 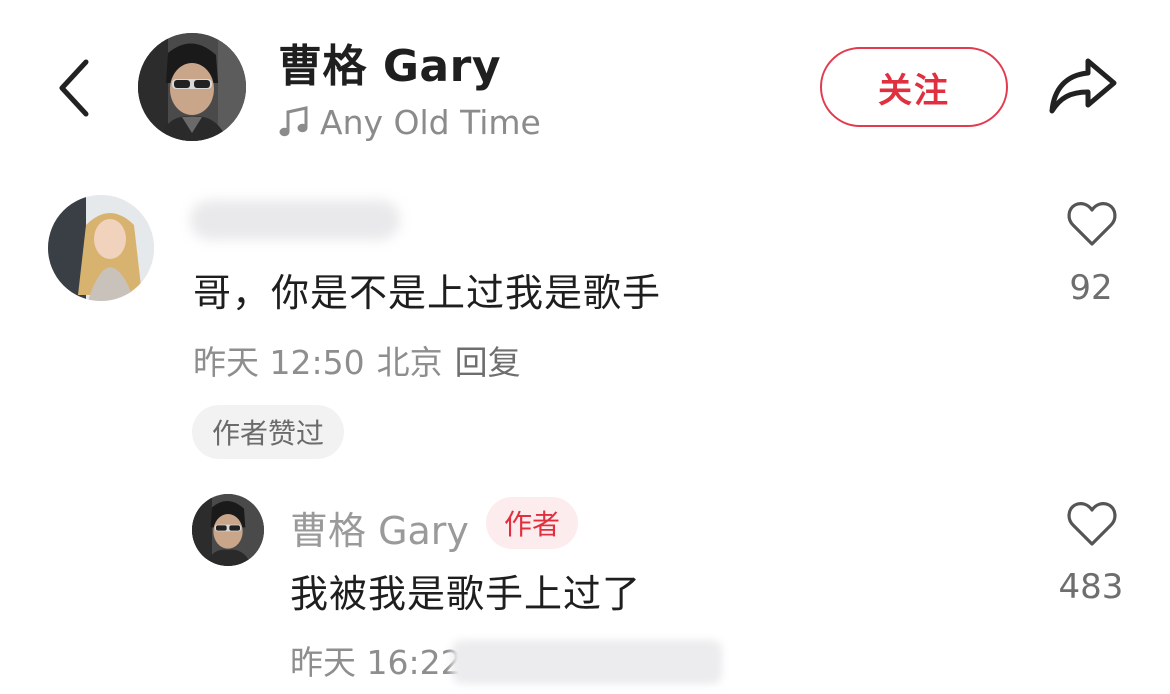 What do you see at coordinates (101, 248) in the screenshot?
I see `commenter-avatar` at bounding box center [101, 248].